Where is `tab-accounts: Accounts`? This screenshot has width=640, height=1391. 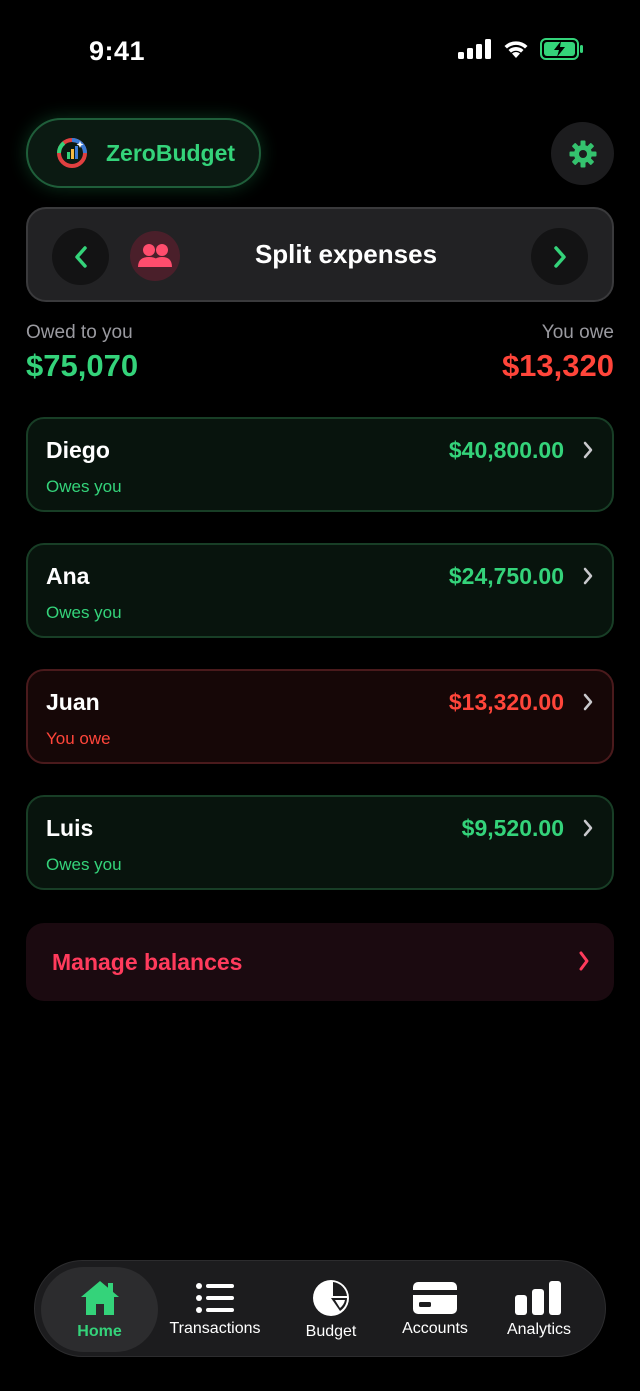 tab-accounts: Accounts is located at coordinates (435, 1309).